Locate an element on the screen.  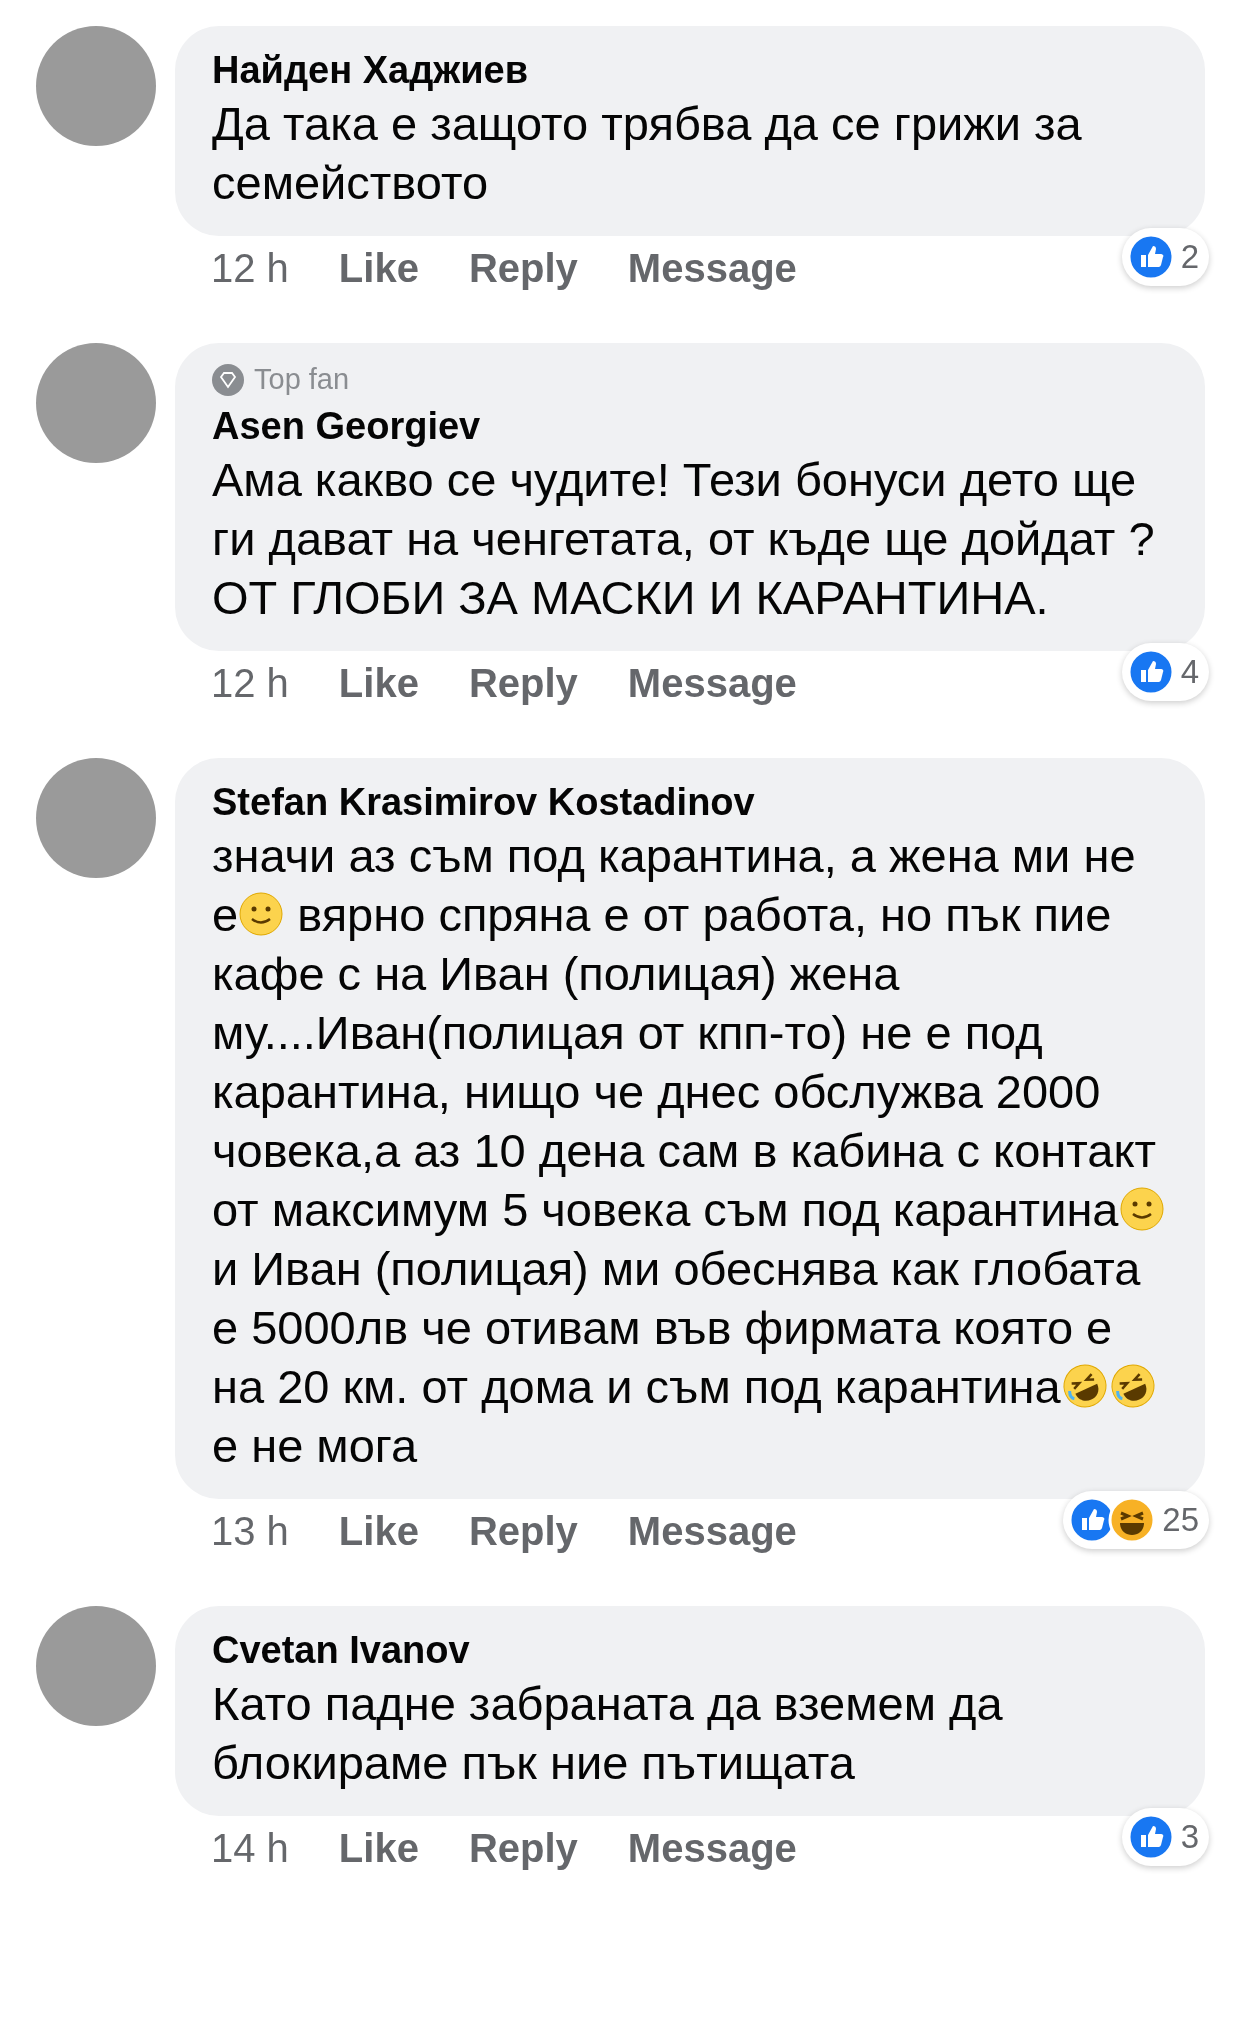
comment-time: 13 h is located at coordinates (250, 1531).